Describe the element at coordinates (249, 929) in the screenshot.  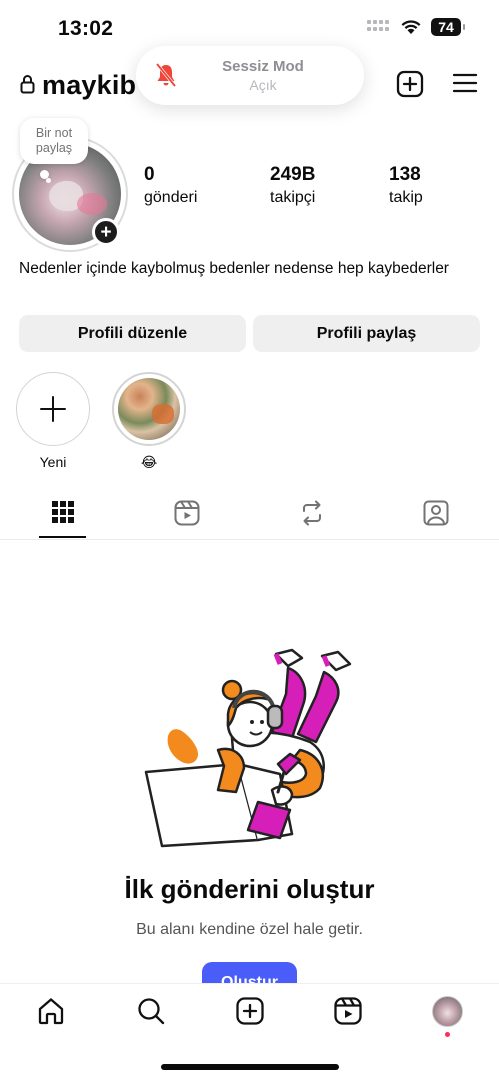
I see `empty-state-subtitle: Bu alanı kendine özel hale getir.` at that location.